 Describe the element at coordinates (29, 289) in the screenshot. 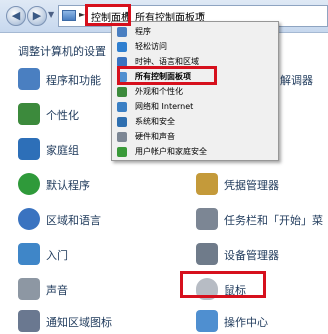

I see `speaker-icon` at that location.